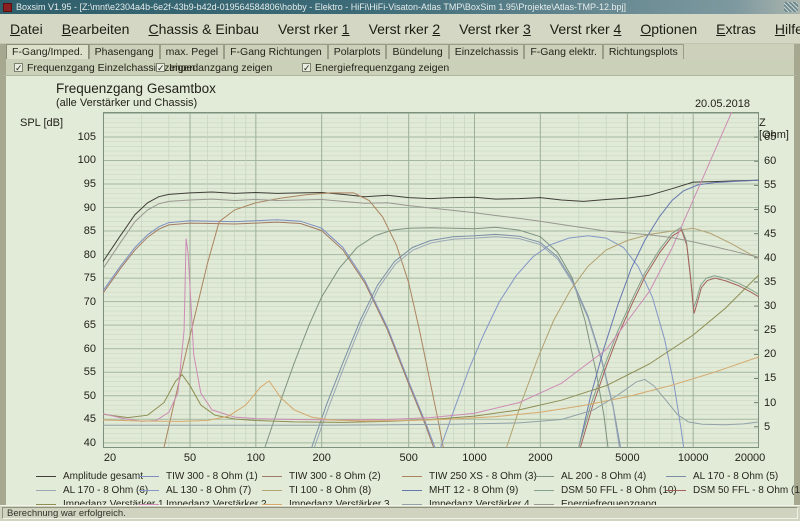  I want to click on y-right-tick-label: 60, so click(770, 161).